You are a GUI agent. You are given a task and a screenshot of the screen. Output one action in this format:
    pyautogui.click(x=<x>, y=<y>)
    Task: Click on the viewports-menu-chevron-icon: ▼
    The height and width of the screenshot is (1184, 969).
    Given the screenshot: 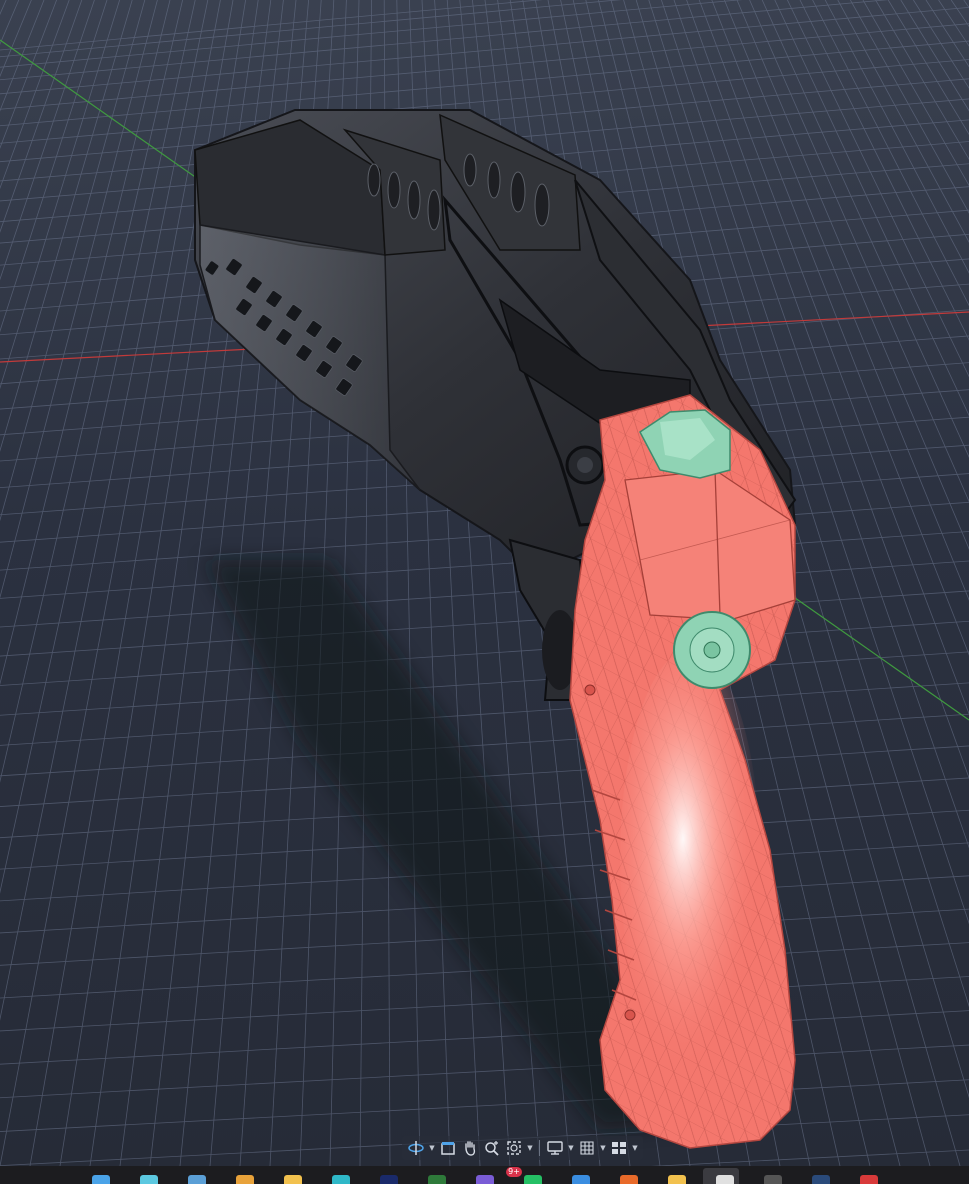 What is the action you would take?
    pyautogui.click(x=635, y=1148)
    